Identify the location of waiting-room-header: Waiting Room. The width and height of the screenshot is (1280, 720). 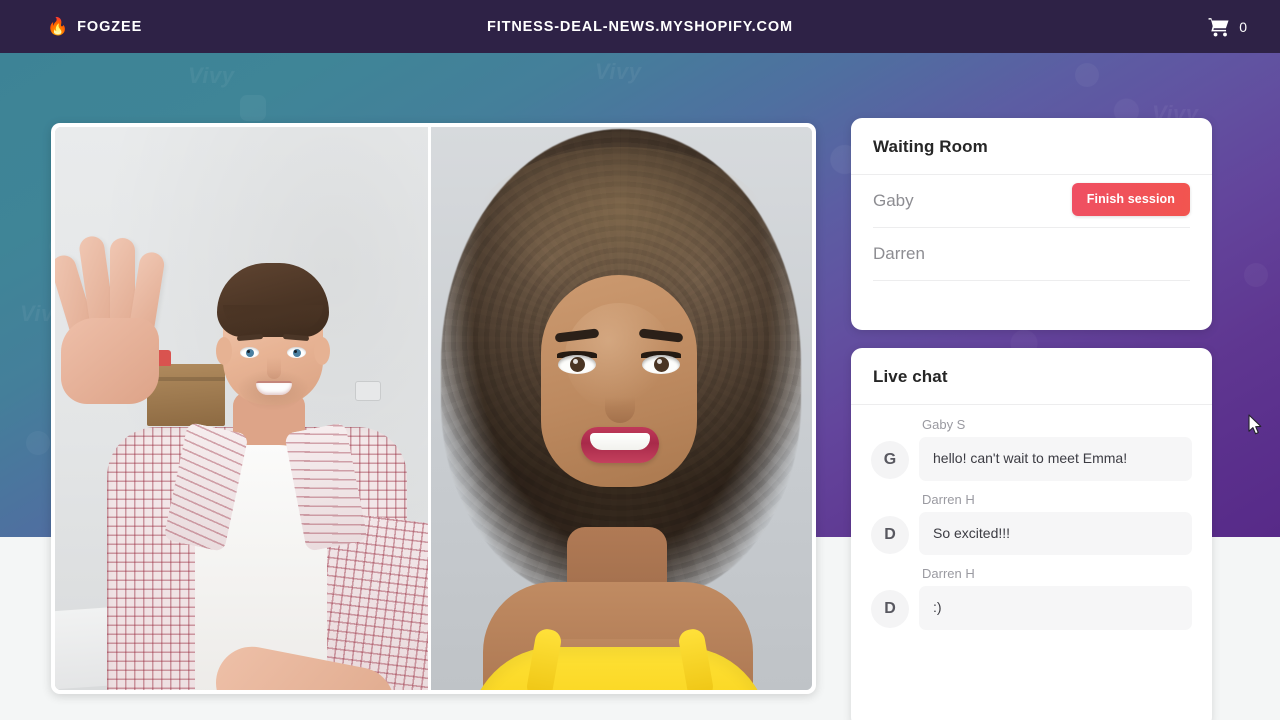
(1031, 146).